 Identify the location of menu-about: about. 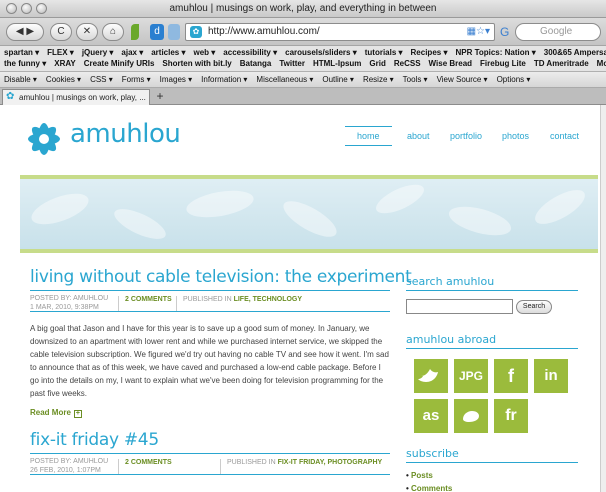
(418, 136).